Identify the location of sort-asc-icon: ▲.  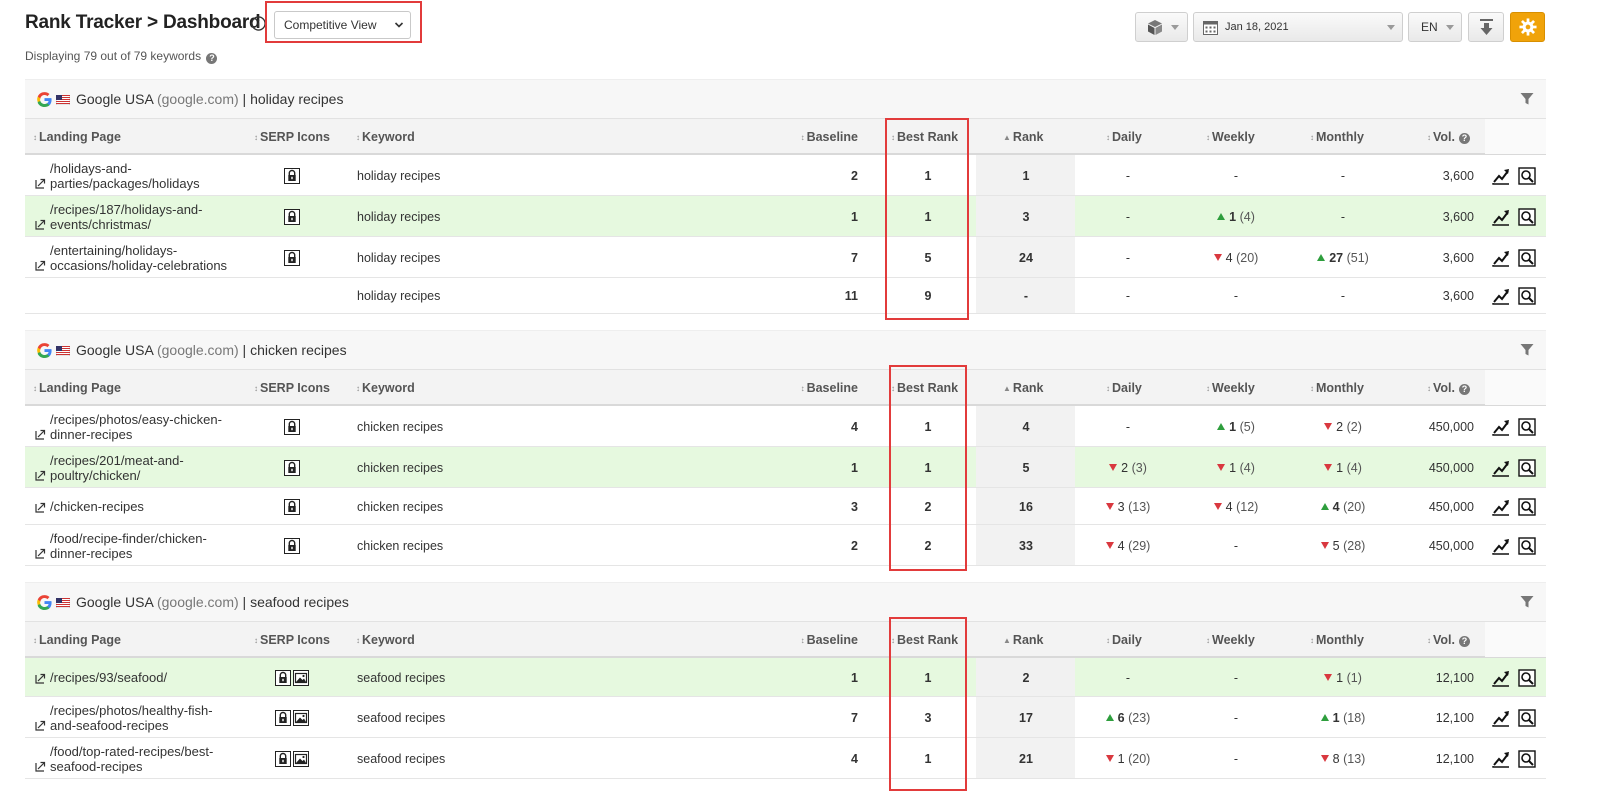
(1007, 640).